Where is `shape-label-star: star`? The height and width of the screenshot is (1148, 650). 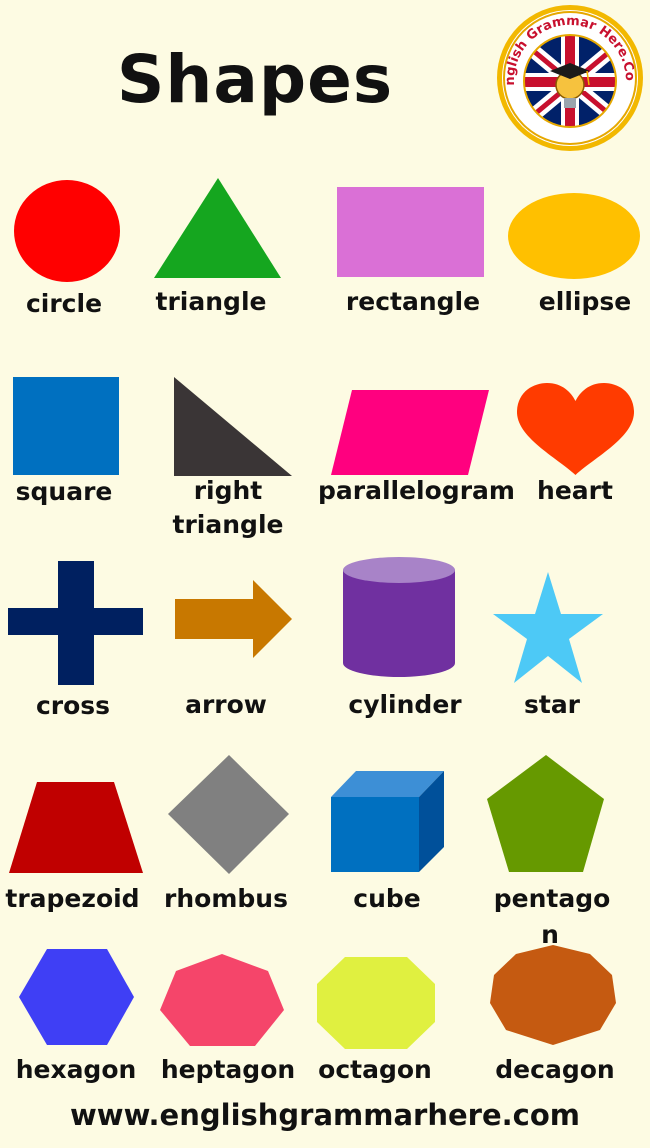
shape-label-star: star is located at coordinates (552, 704).